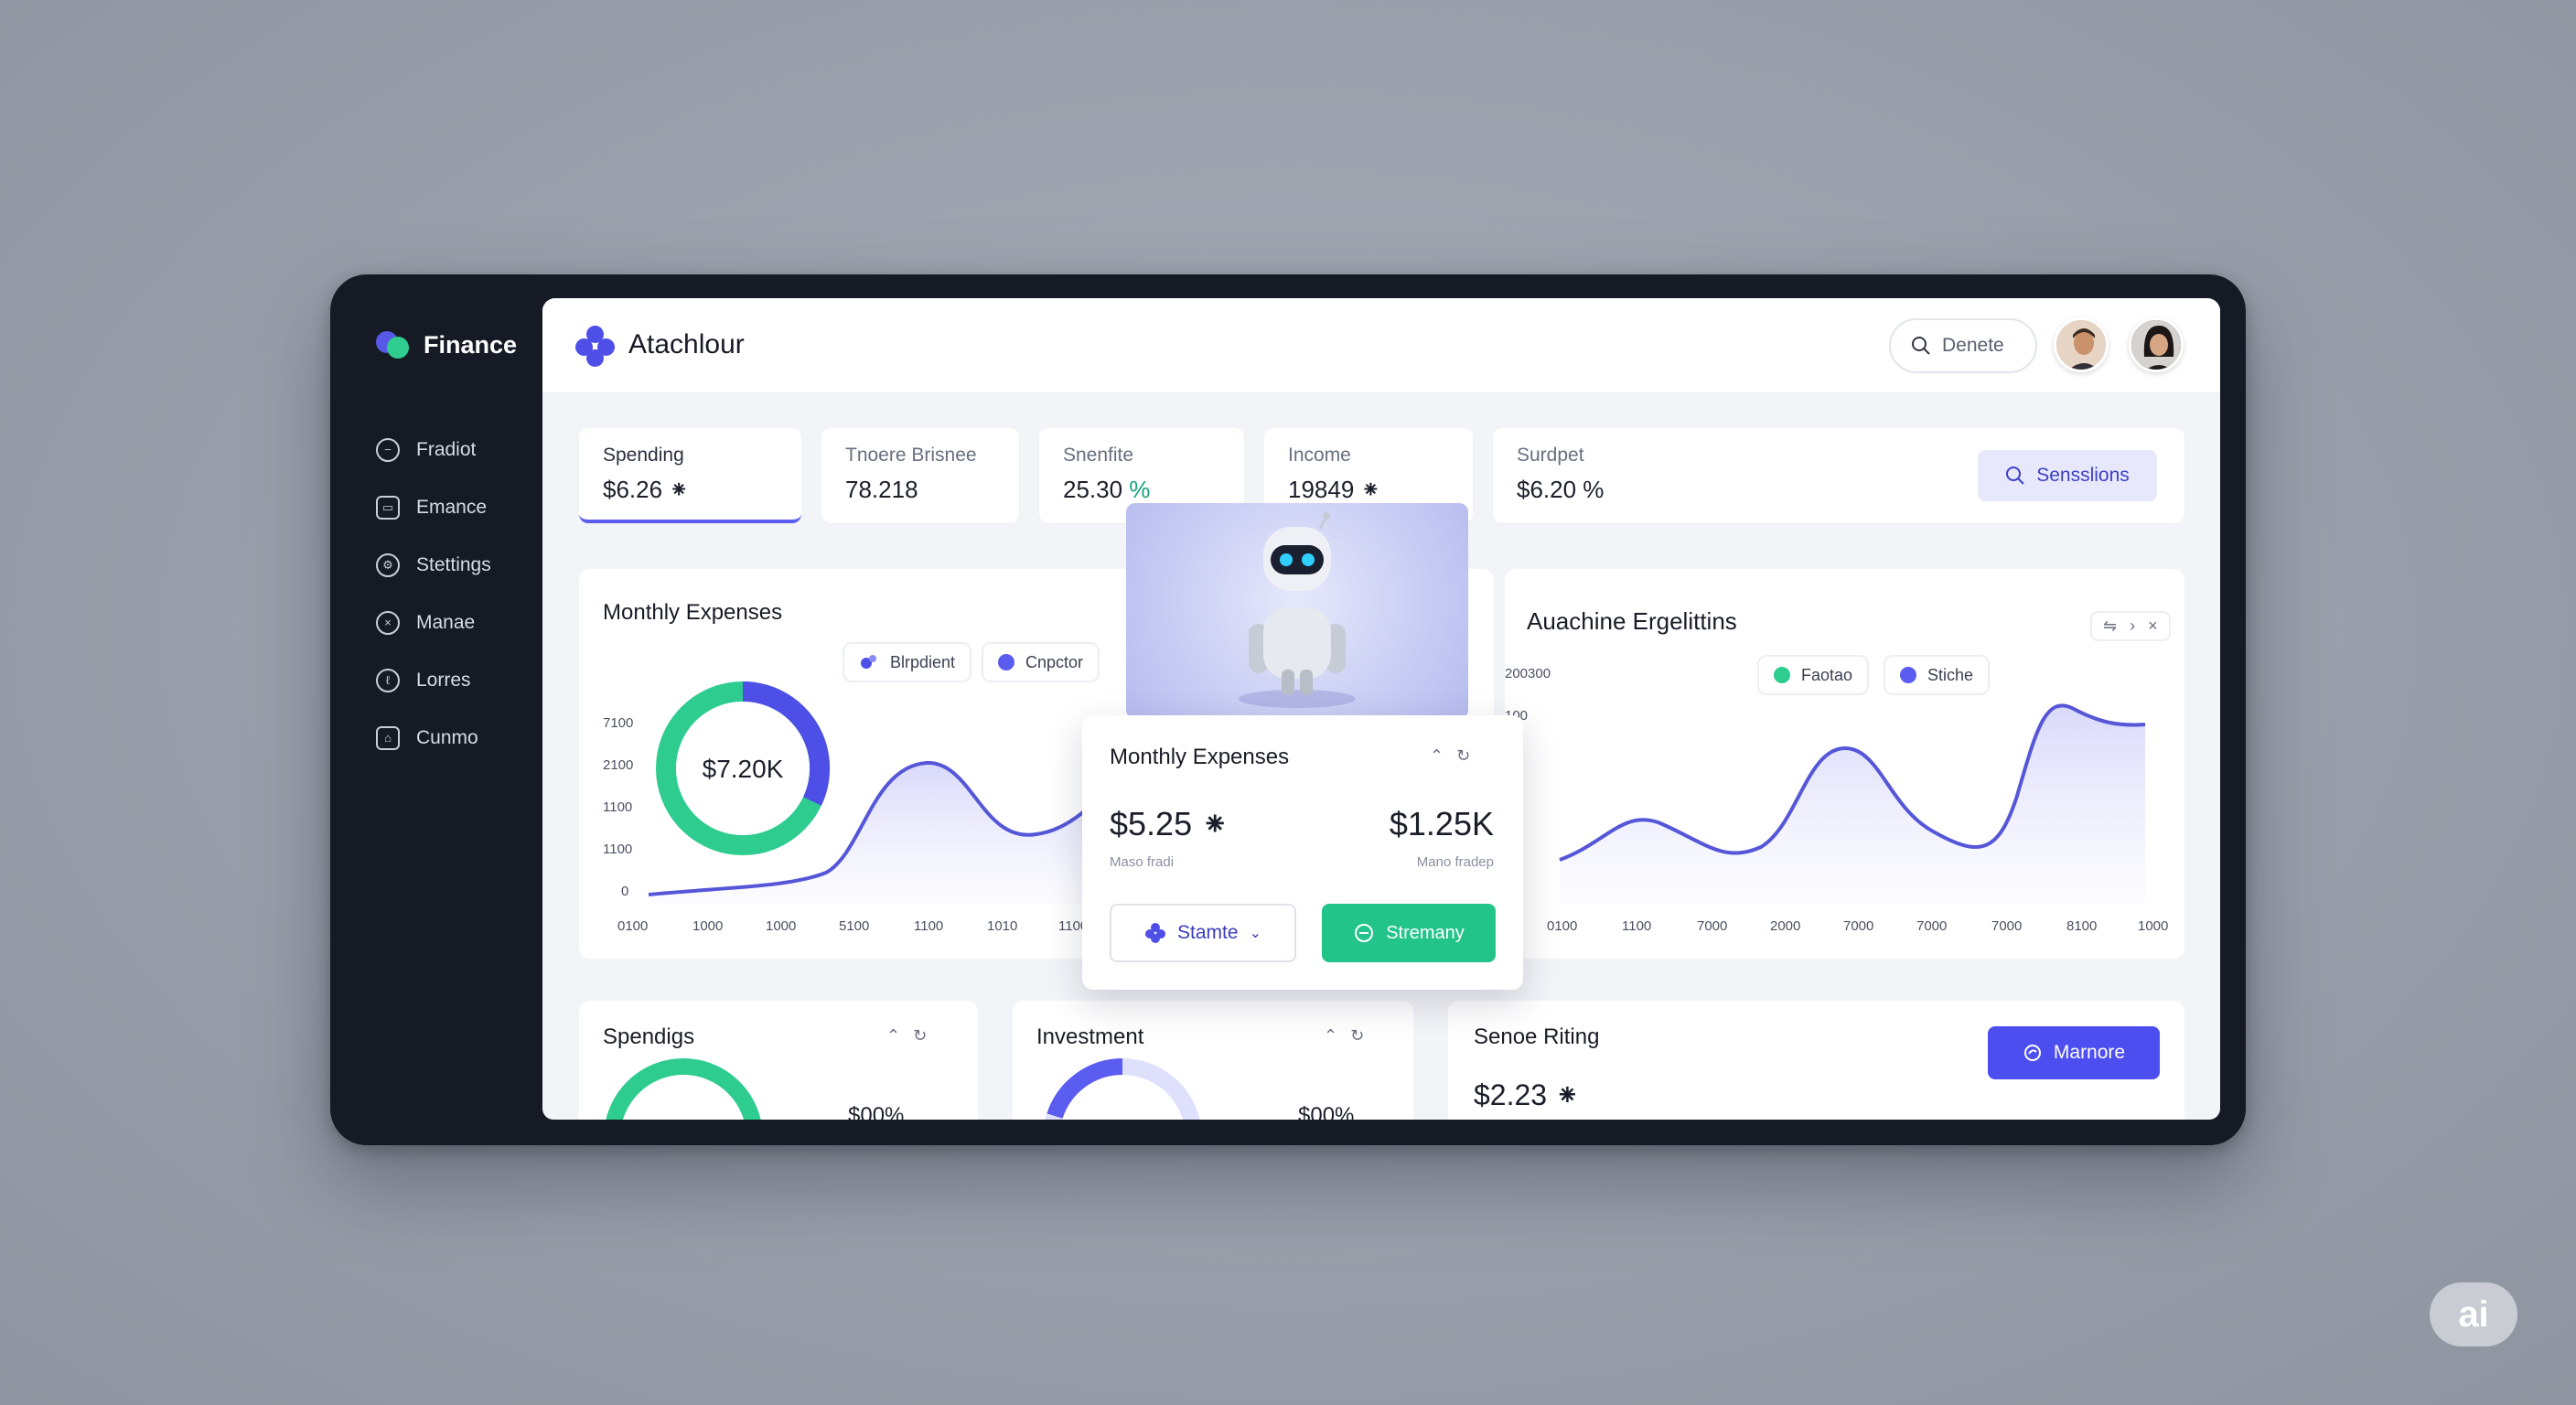  Describe the element at coordinates (1381, 345) in the screenshot. I see `top-bar: Atachlour Denete` at that location.